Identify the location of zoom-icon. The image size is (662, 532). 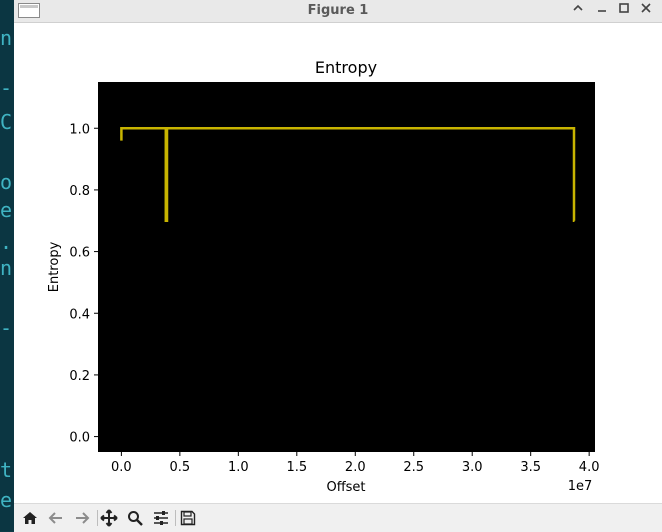
(135, 518).